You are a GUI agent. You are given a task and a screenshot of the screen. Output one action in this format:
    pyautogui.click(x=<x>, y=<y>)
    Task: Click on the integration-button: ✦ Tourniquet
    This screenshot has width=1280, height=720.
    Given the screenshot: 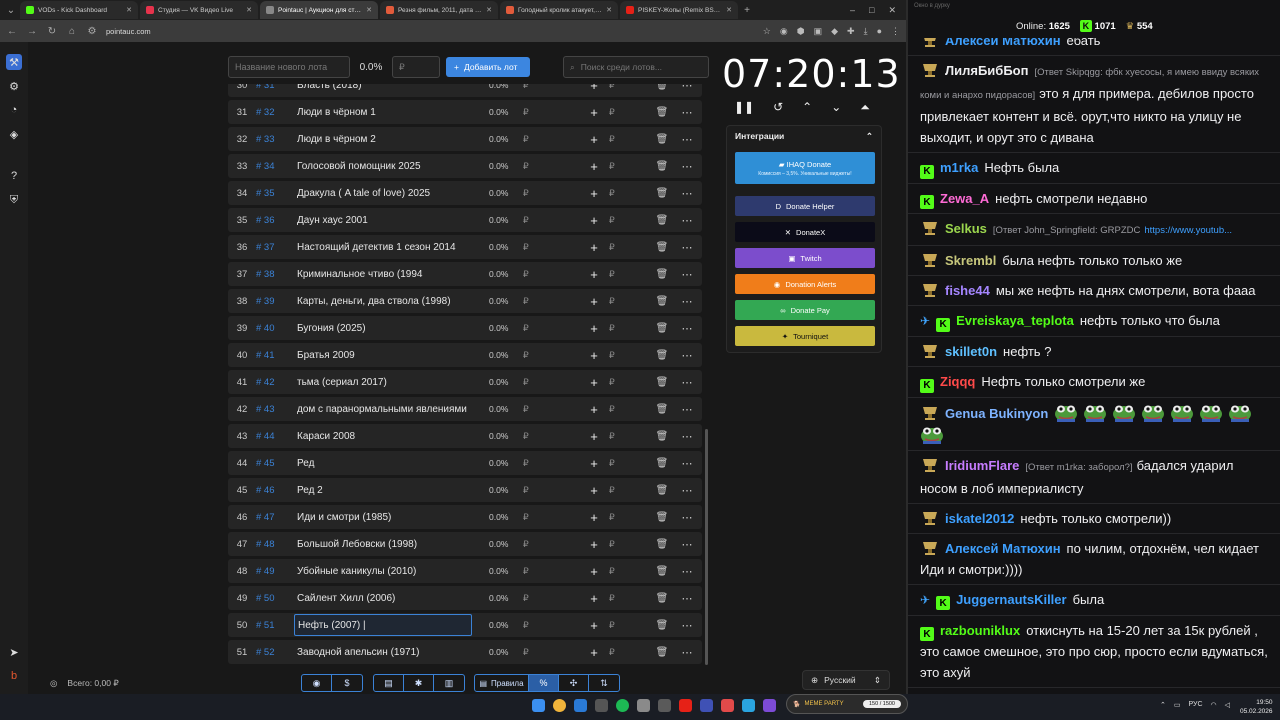 What is the action you would take?
    pyautogui.click(x=805, y=336)
    